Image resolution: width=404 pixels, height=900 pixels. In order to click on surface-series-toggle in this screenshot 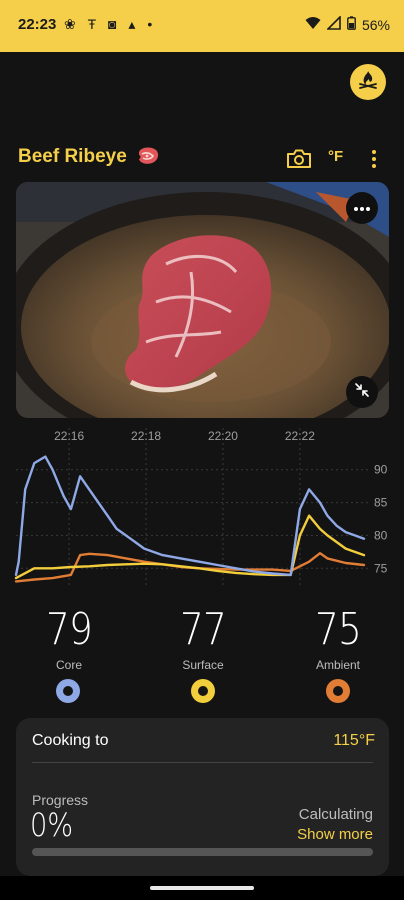, I will do `click(203, 691)`.